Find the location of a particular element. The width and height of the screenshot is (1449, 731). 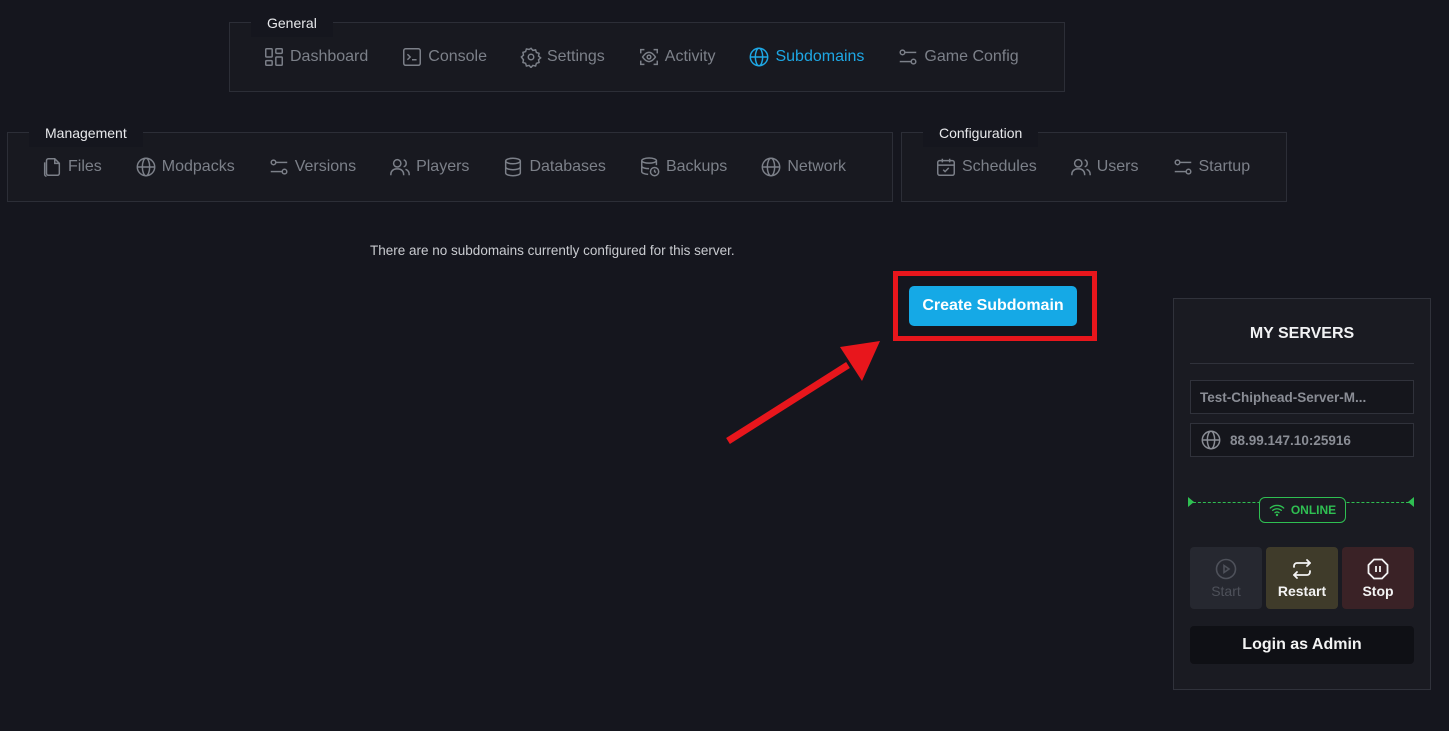

terminal-icon is located at coordinates (412, 57).